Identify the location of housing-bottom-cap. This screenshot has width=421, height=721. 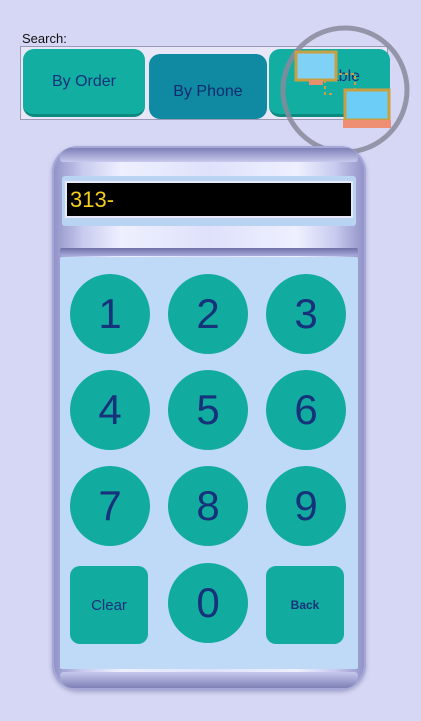
(209, 680).